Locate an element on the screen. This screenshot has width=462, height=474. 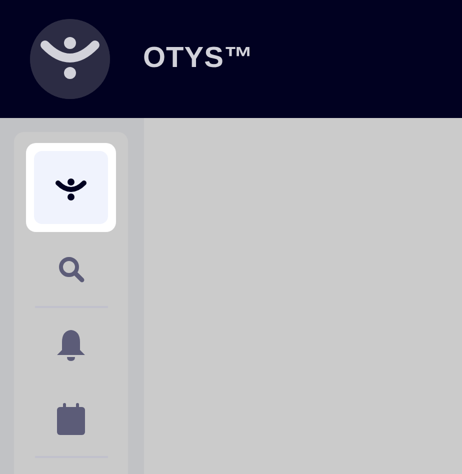
calendar-icon is located at coordinates (71, 419).